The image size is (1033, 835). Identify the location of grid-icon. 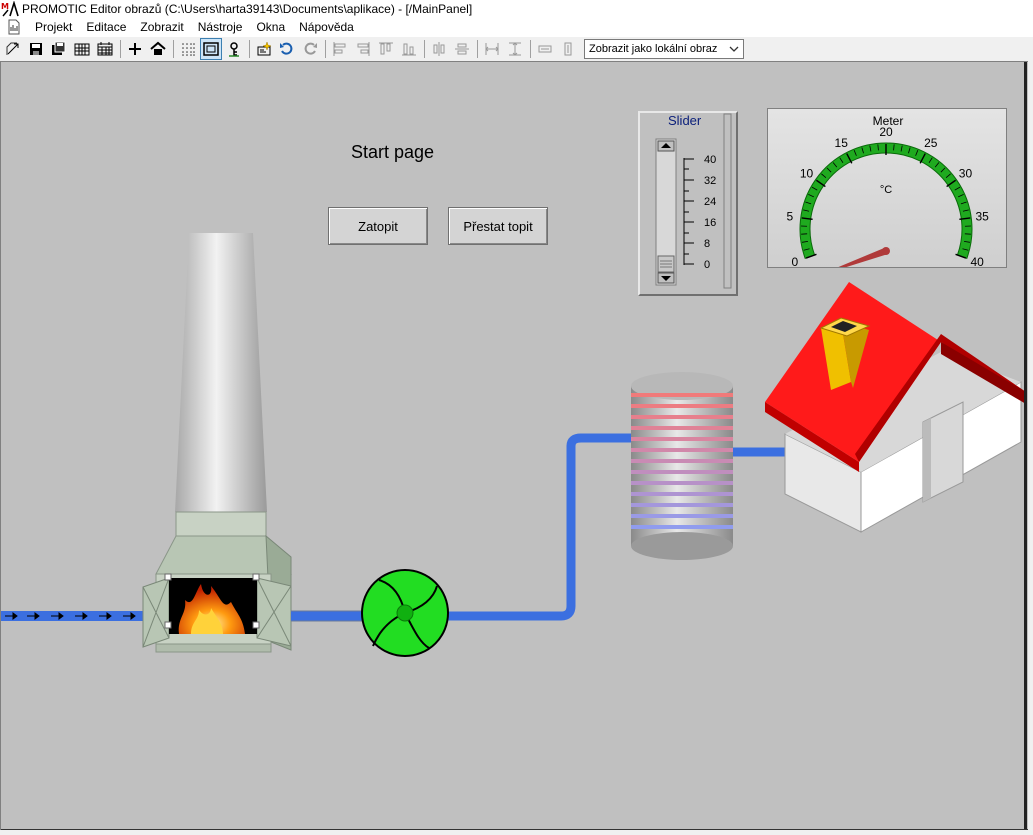
(82, 49).